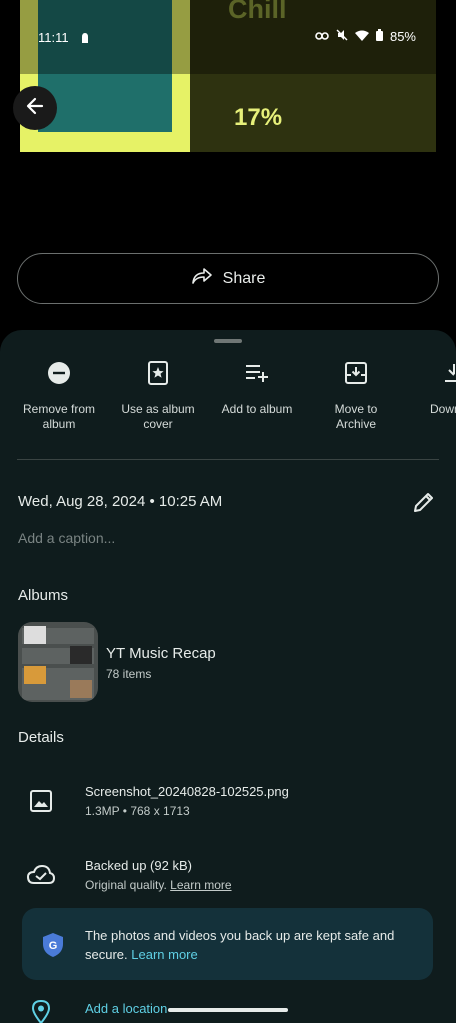 Image resolution: width=456 pixels, height=1023 pixels. What do you see at coordinates (450, 375) in the screenshot?
I see `download-icon` at bounding box center [450, 375].